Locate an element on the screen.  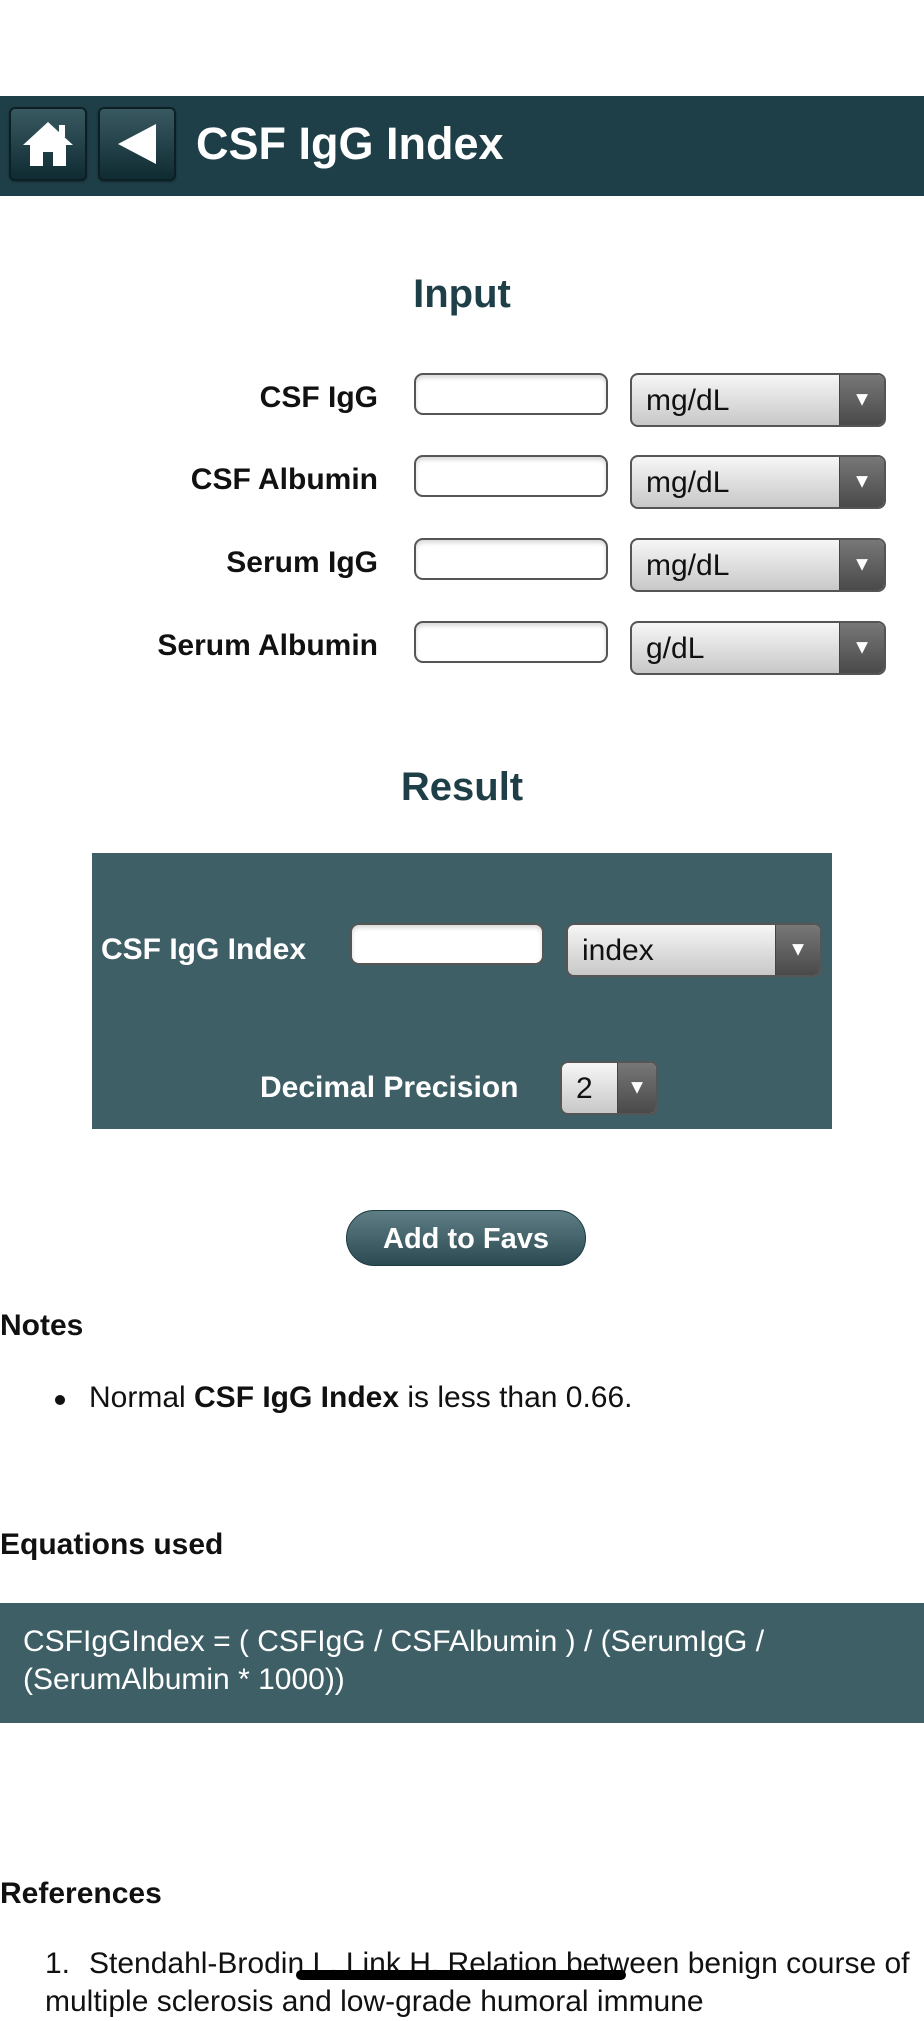
note-bold: CSF IgG Index is located at coordinates (297, 1397).